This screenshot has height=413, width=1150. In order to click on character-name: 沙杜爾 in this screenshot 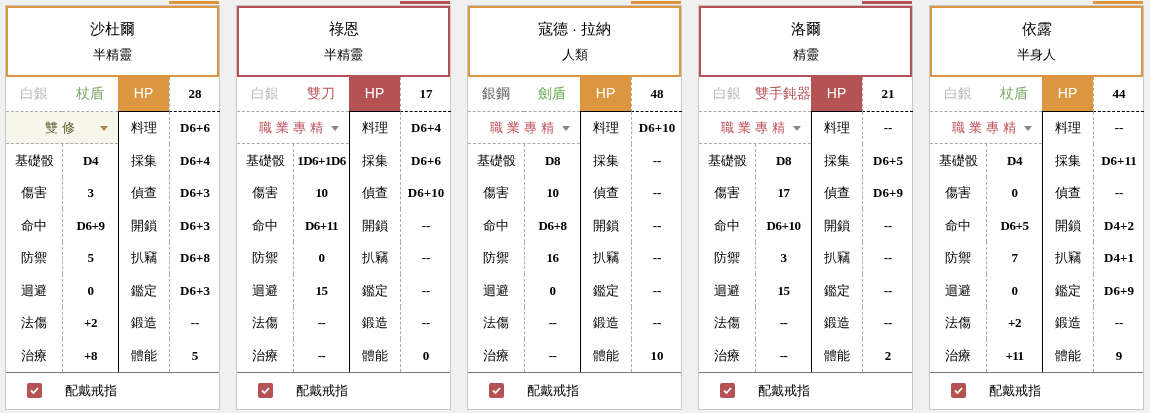, I will do `click(112, 29)`.